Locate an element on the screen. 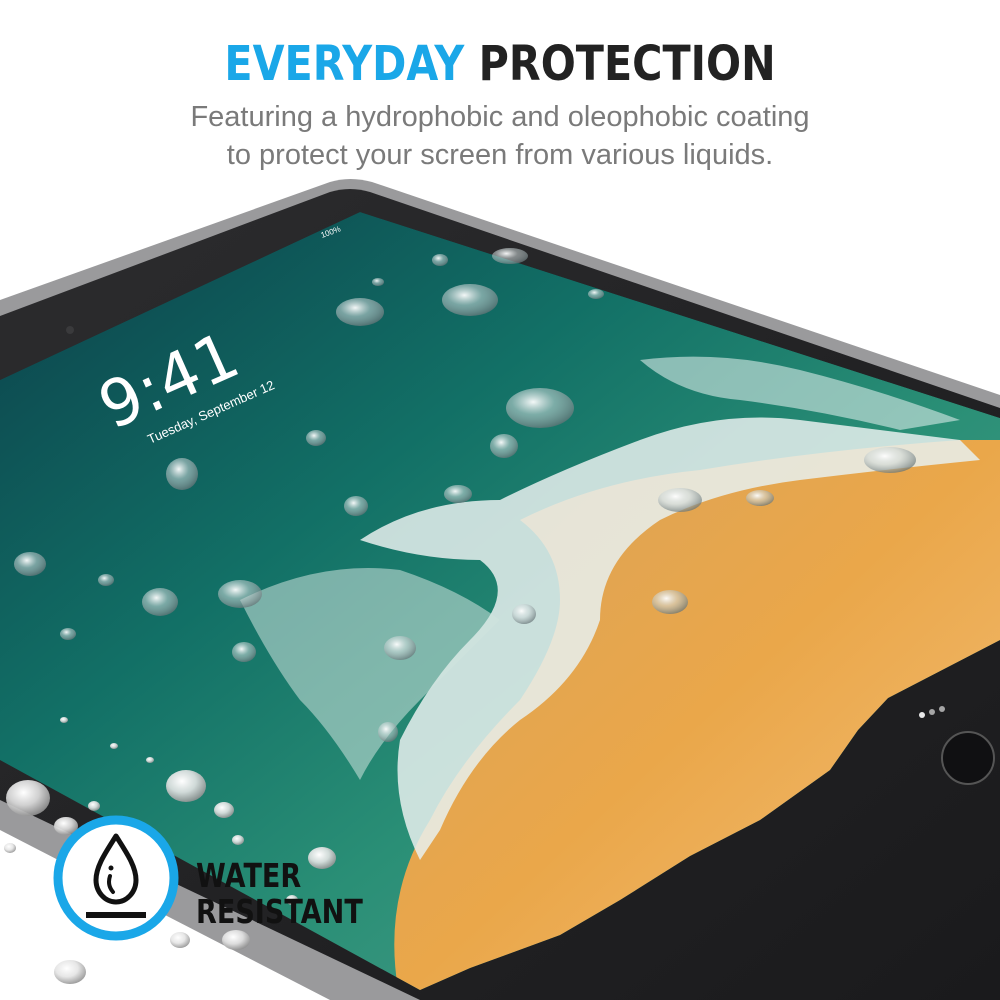  badge-line-1: WATER is located at coordinates (249, 875).